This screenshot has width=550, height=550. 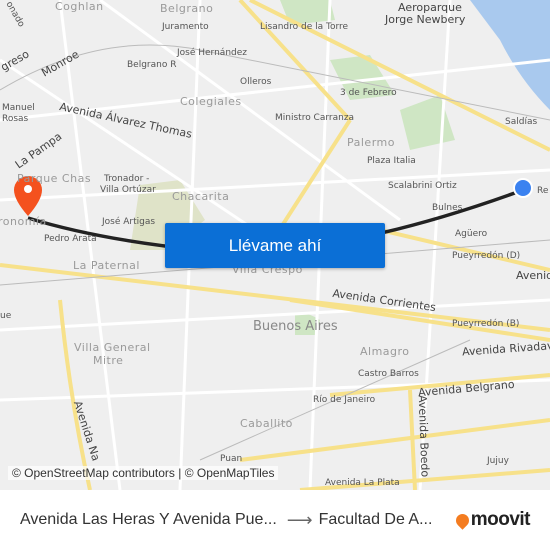 What do you see at coordinates (128, 190) in the screenshot?
I see `map-label: Villa Ortúzar` at bounding box center [128, 190].